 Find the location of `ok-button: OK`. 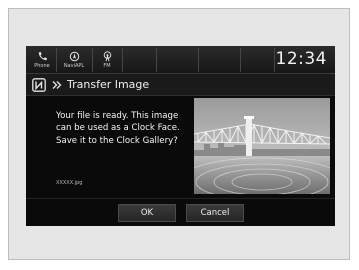

ok-button: OK is located at coordinates (147, 213).